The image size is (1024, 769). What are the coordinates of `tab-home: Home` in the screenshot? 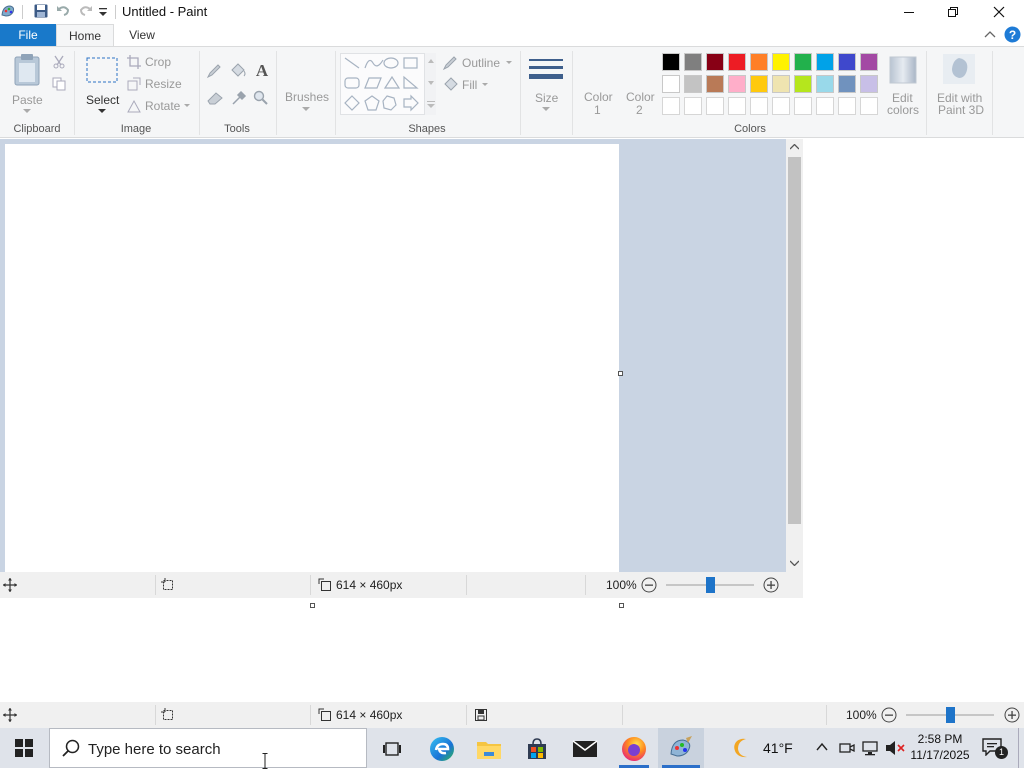 It's located at (85, 35).